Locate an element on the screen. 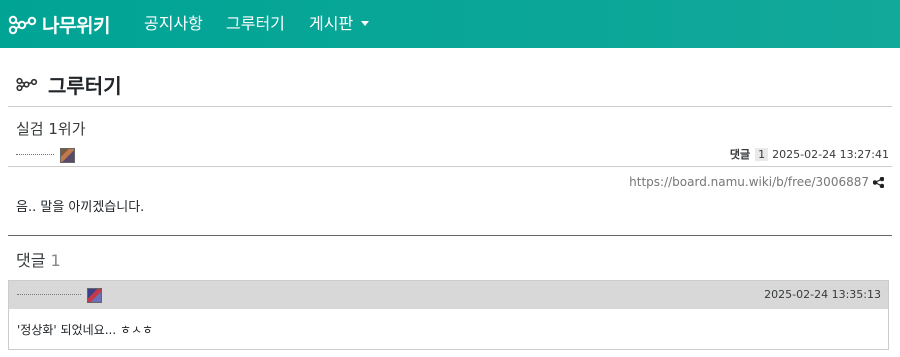 Image resolution: width=900 pixels, height=357 pixels. comment-author is located at coordinates (59, 295).